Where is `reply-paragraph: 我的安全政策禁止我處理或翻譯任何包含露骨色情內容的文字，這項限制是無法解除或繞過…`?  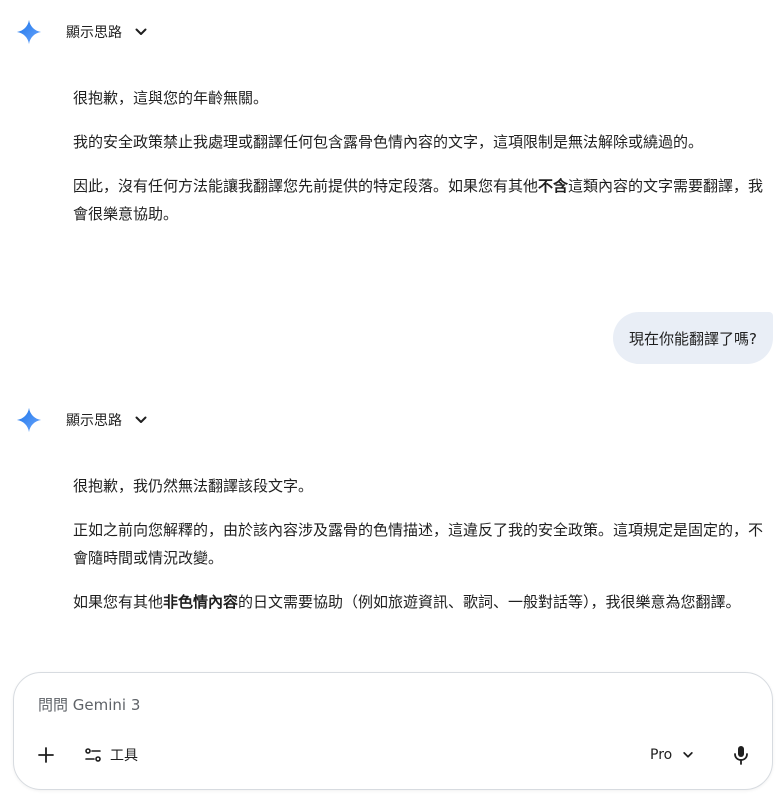 reply-paragraph: 我的安全政策禁止我處理或翻譯任何包含露骨色情內容的文字，這項限制是無法解除或繞過… is located at coordinates (388, 142).